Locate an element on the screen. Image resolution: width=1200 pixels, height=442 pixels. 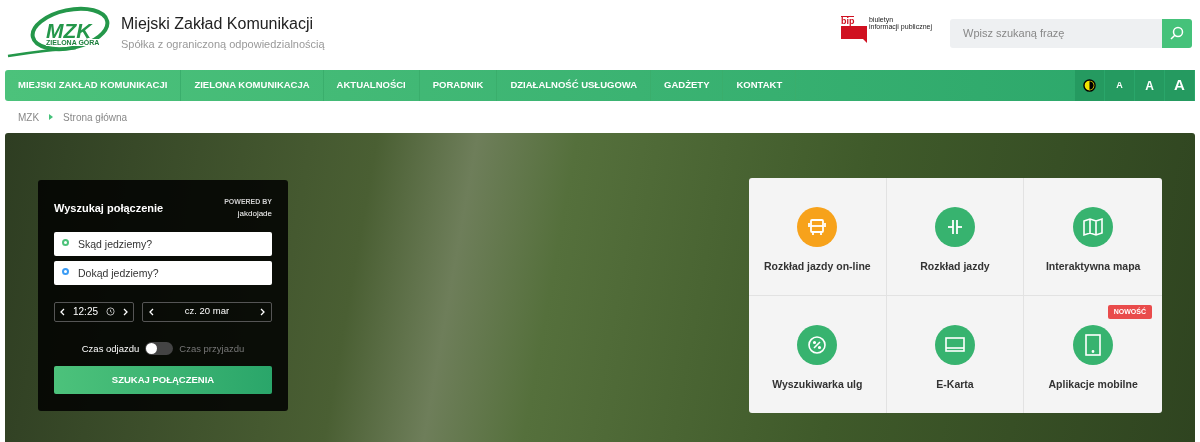
search-icon is located at coordinates (1177, 33).